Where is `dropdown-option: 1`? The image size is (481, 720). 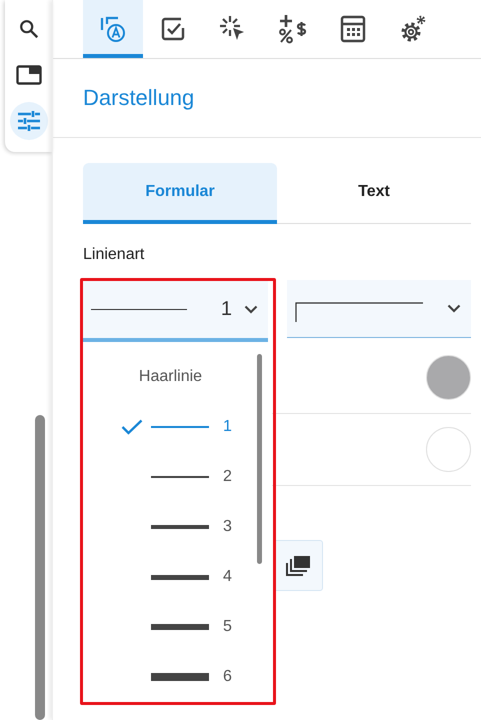 dropdown-option: 1 is located at coordinates (175, 427).